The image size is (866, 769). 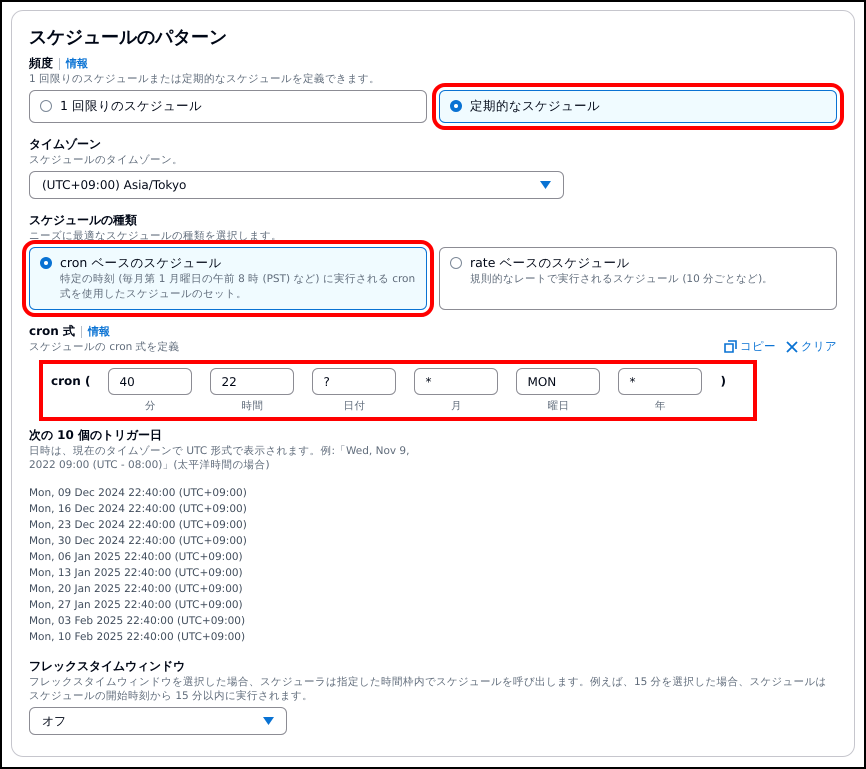 I want to click on trigger-date: Mon, 06 Jan 2025 22:40:00 (UTC+09:00), so click(x=136, y=557).